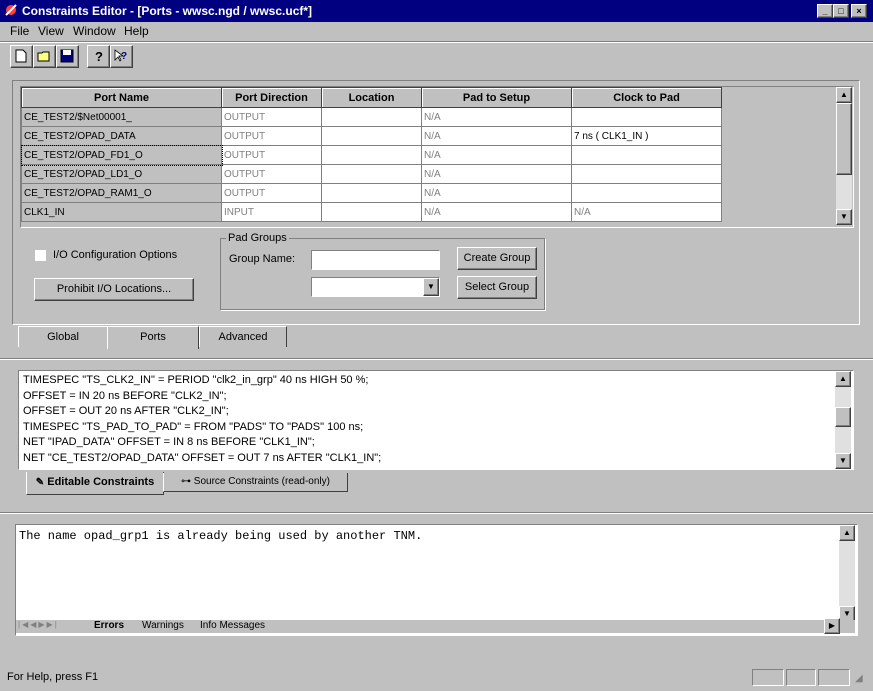 The width and height of the screenshot is (873, 691). Describe the element at coordinates (375, 287) in the screenshot. I see `group-select: ▼` at that location.